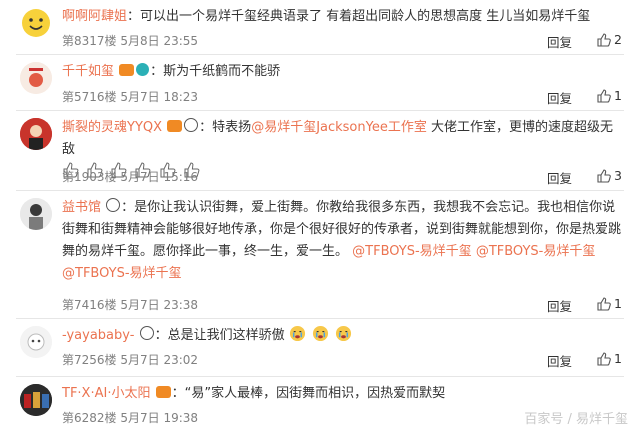 This screenshot has height=435, width=640. Describe the element at coordinates (130, 305) in the screenshot. I see `comment-meta: 第7416楼 5月7日 23:38` at that location.